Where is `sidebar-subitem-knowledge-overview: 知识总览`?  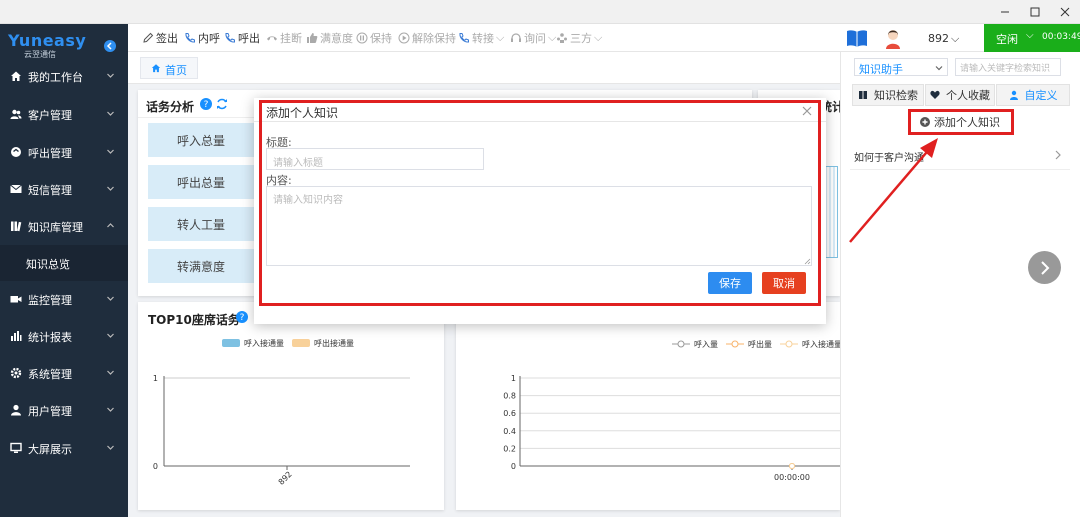
sidebar-subitem-knowledge-overview: 知识总览 is located at coordinates (64, 263).